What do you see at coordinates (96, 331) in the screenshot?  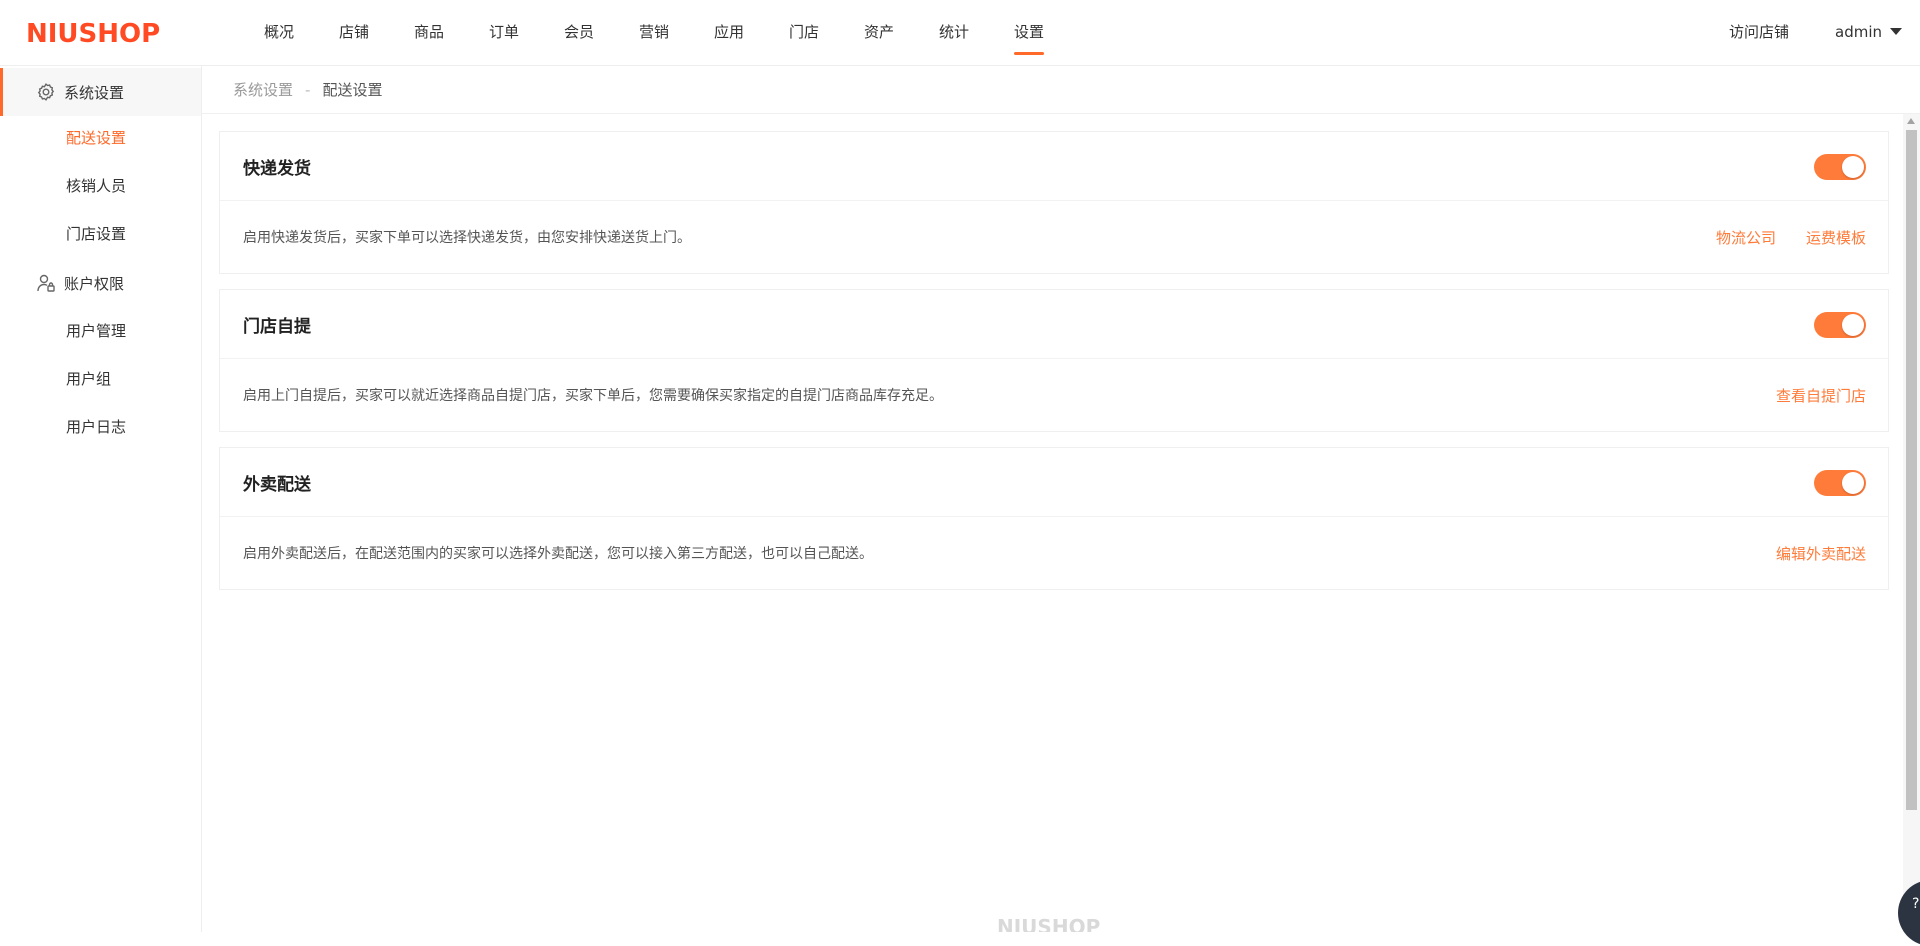 I see `sidebar-item-user-management: 用户管理` at bounding box center [96, 331].